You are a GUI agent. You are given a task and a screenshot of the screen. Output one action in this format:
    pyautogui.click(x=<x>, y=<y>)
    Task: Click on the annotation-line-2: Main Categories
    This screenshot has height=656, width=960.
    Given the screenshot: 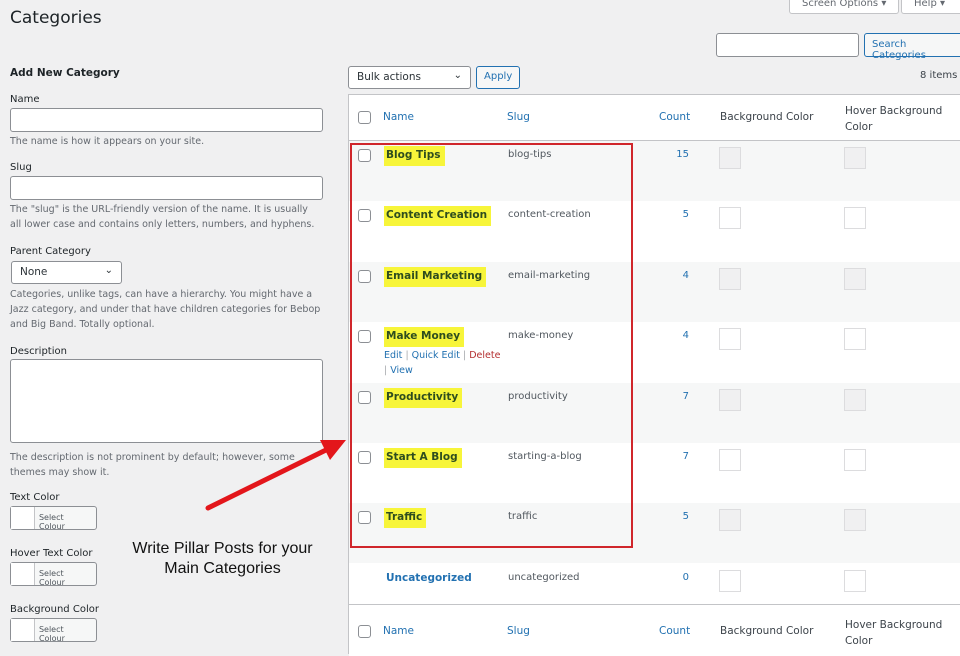 What is the action you would take?
    pyautogui.click(x=222, y=568)
    